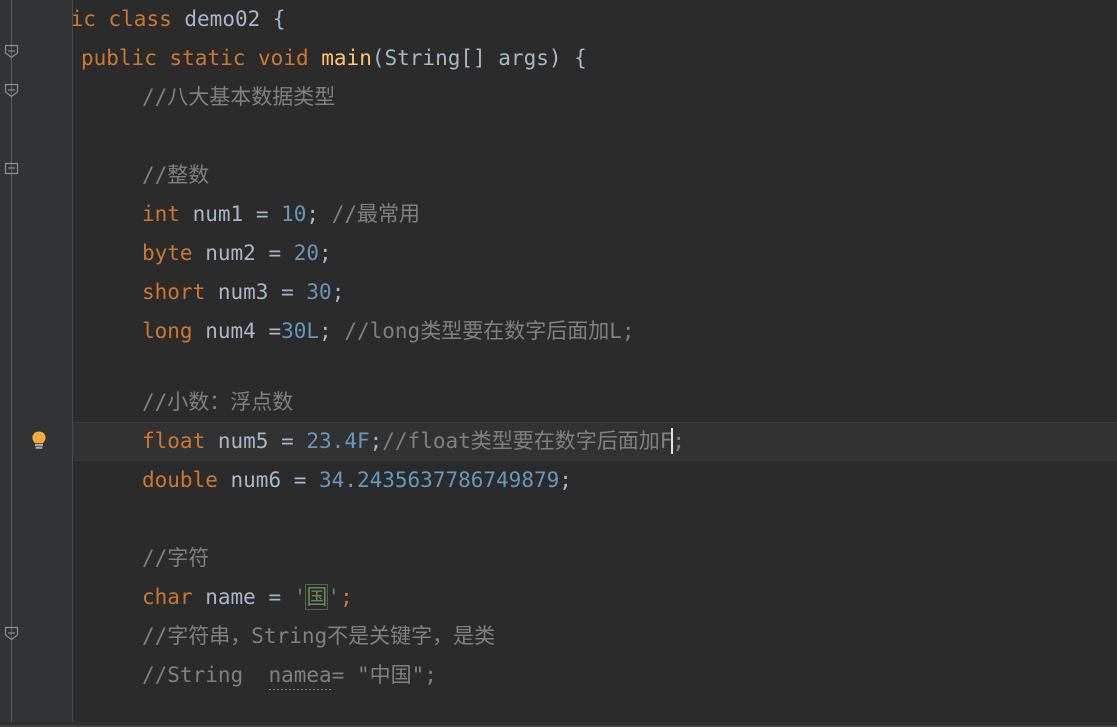  What do you see at coordinates (306, 253) in the screenshot?
I see `code-token-num: 20` at bounding box center [306, 253].